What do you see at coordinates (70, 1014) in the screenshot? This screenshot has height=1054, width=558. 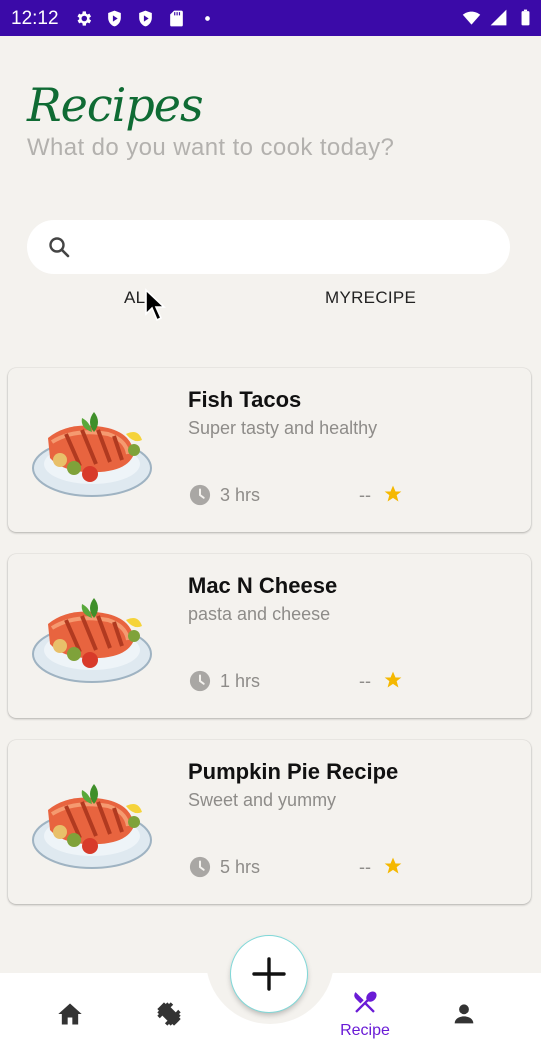 I see `home-icon` at bounding box center [70, 1014].